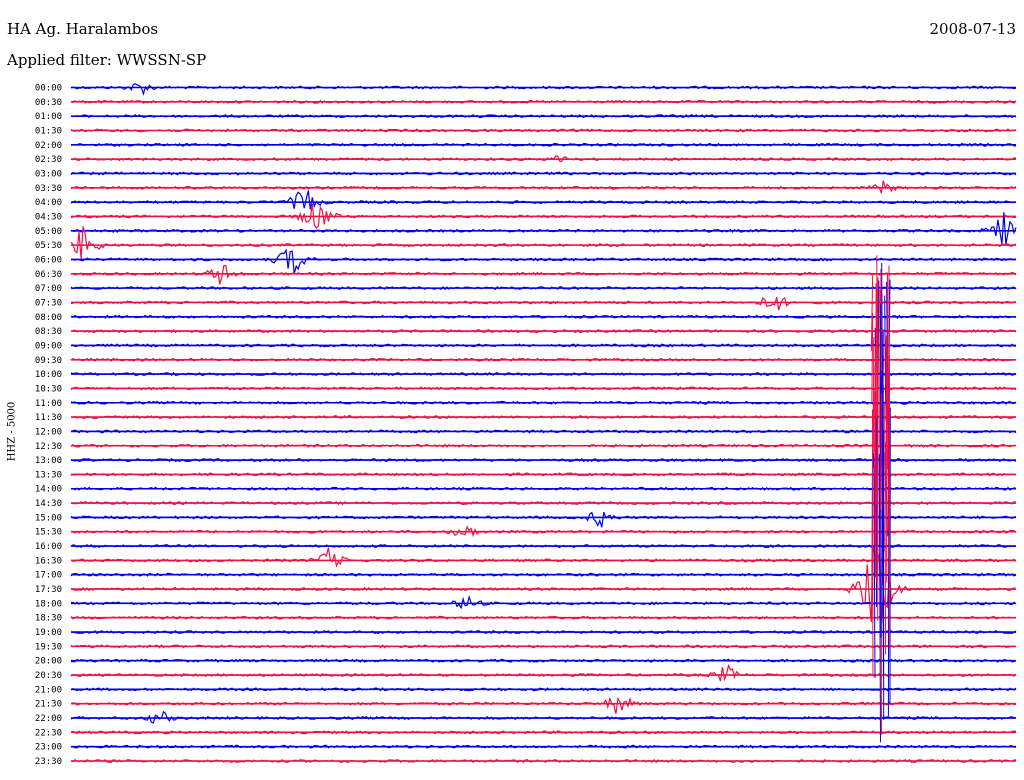  Describe the element at coordinates (48, 662) in the screenshot. I see `row-time-label: 20:00` at that location.